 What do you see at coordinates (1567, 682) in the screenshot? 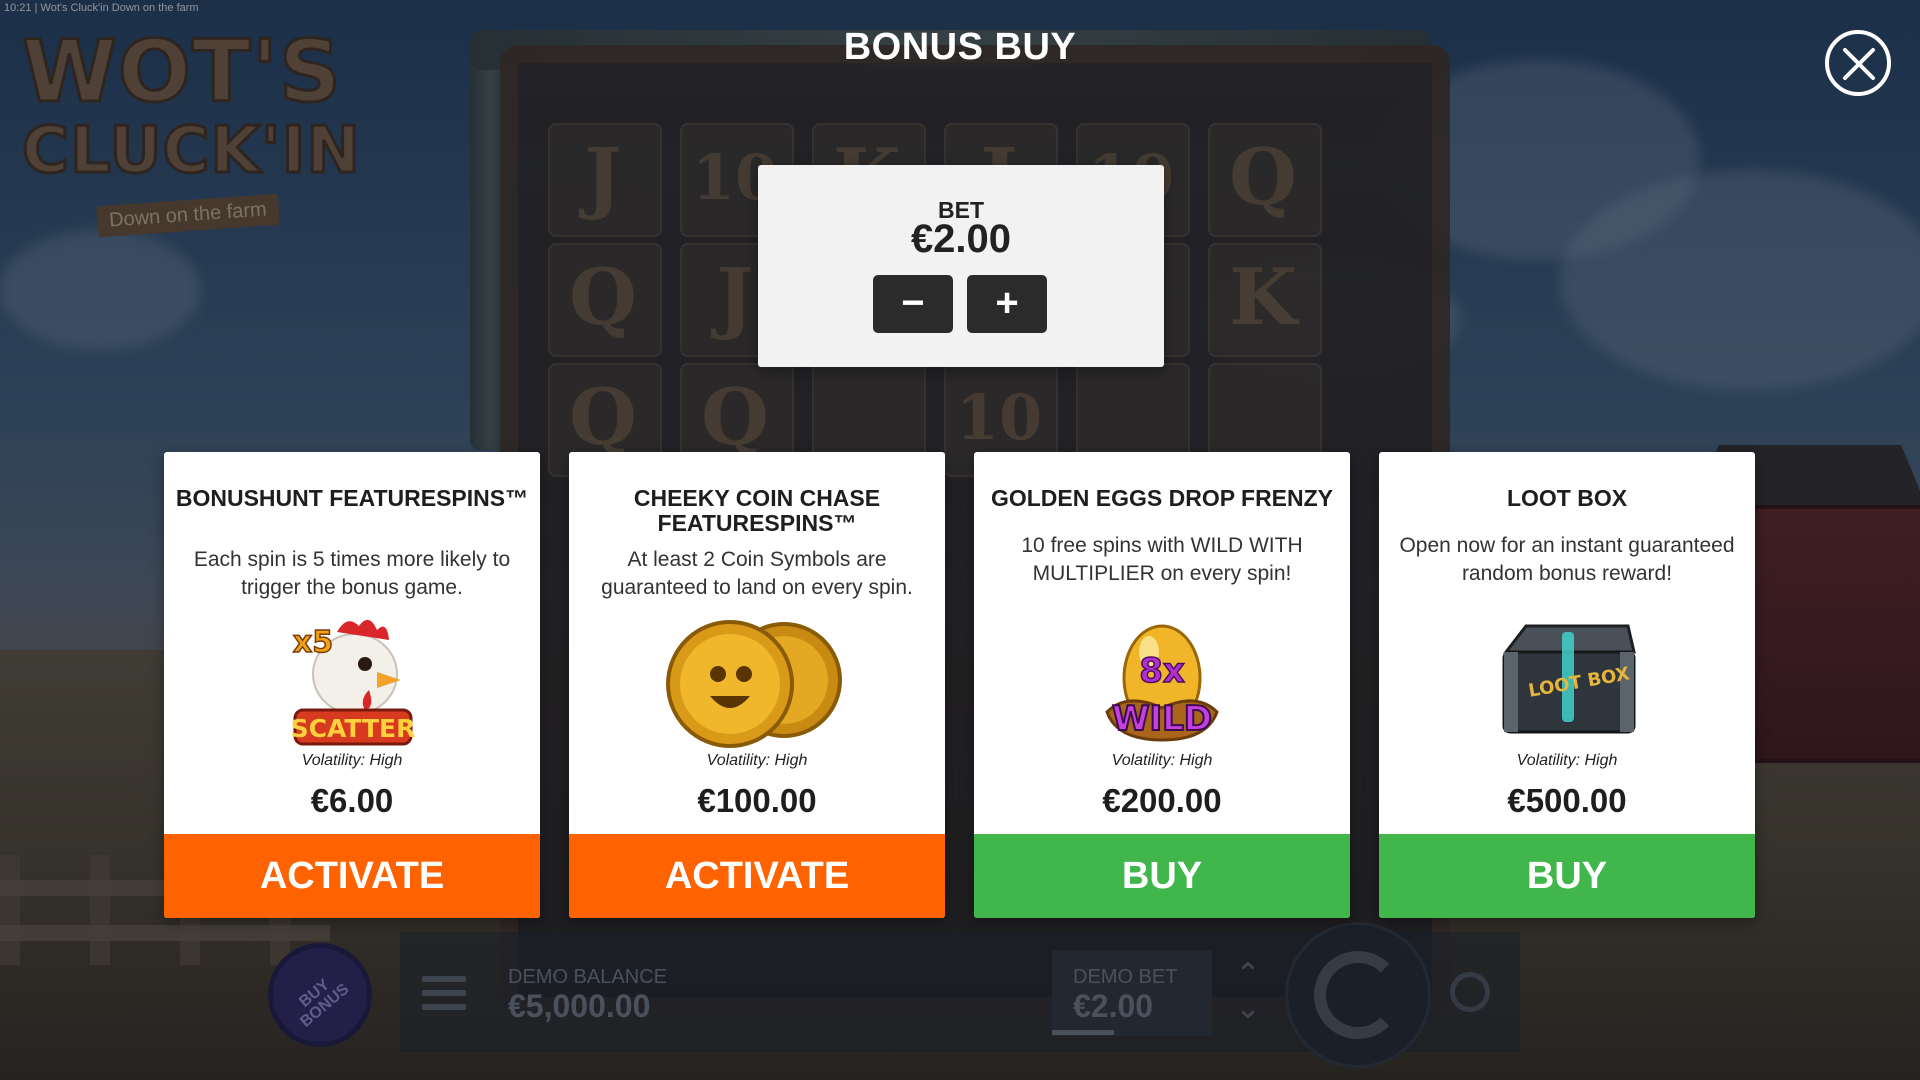
I see `loot-box-icon: LOOT BOX` at bounding box center [1567, 682].